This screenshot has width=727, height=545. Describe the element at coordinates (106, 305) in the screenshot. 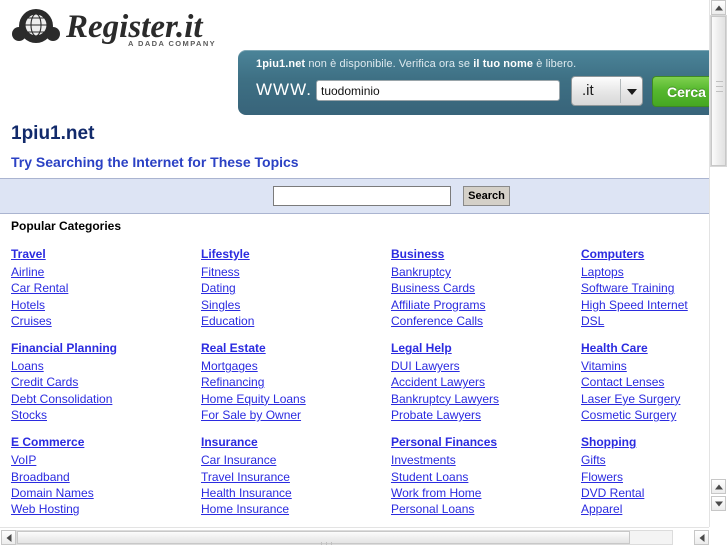

I see `category-link: Hotels` at that location.